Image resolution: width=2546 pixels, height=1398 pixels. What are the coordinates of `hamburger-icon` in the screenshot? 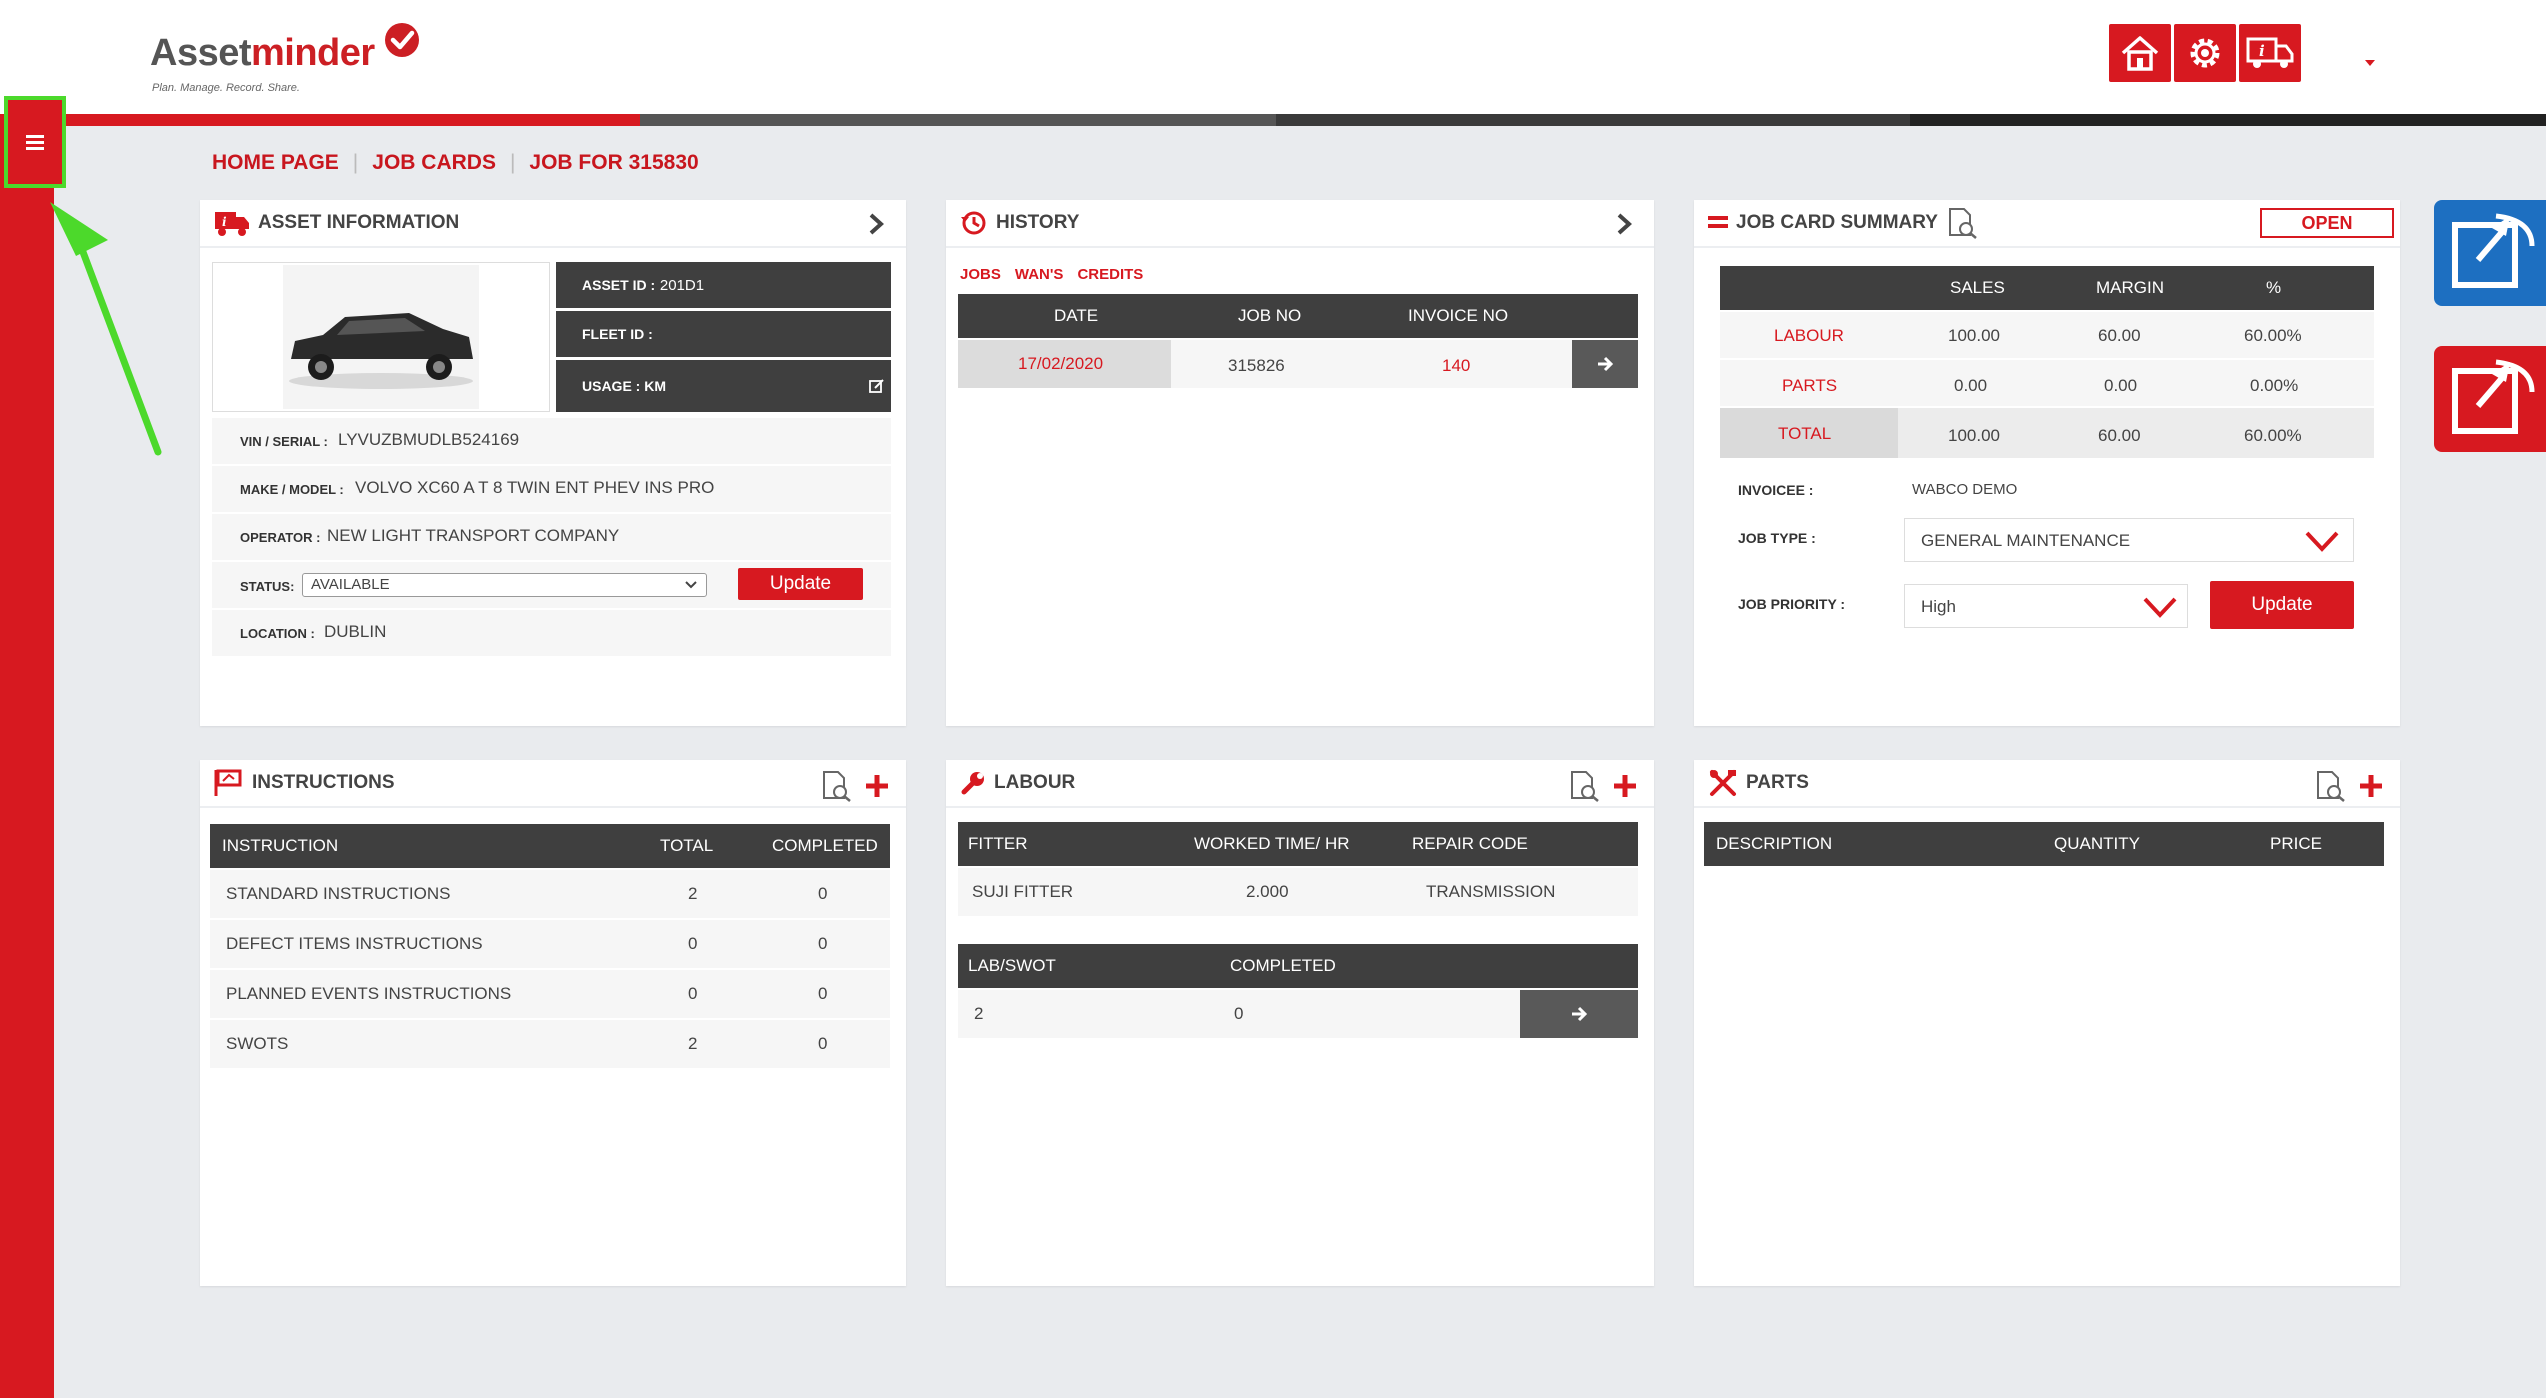 It's located at (35, 142).